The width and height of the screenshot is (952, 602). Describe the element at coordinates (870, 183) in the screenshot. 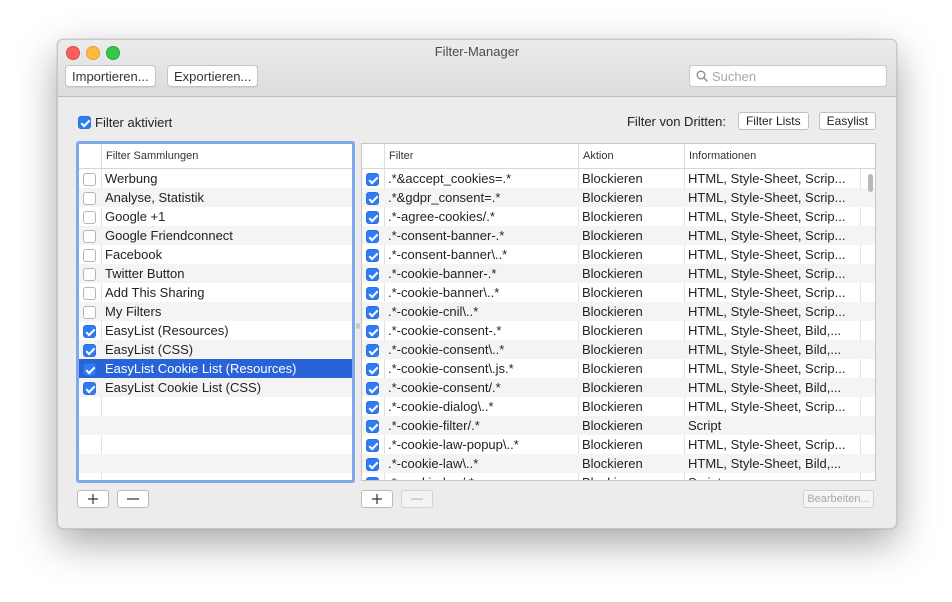

I see `filters-scrollbar` at that location.